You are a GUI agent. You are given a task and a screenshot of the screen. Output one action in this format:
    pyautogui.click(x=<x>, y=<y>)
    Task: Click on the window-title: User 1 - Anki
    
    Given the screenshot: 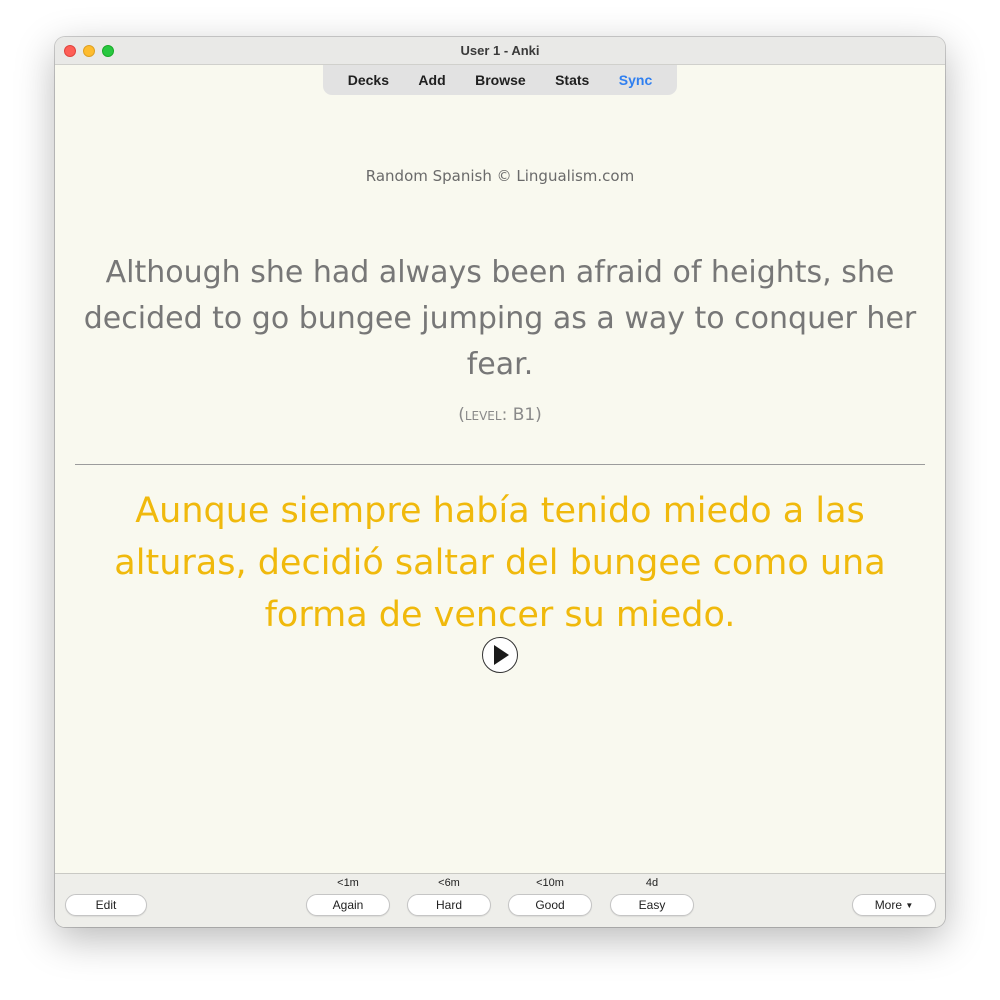 What is the action you would take?
    pyautogui.click(x=500, y=50)
    